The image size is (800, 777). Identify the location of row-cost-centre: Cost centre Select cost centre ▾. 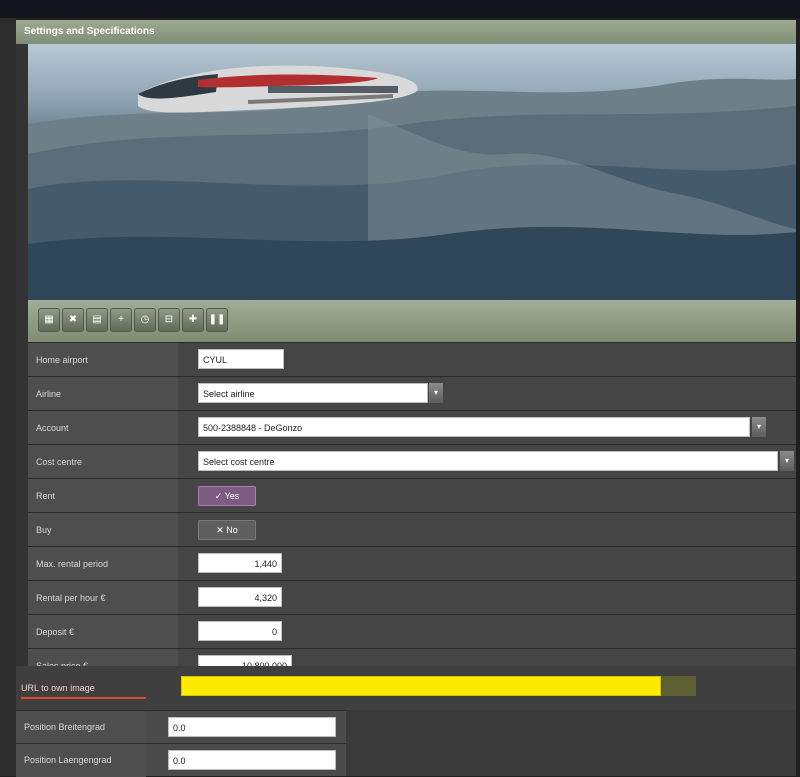
(412, 461).